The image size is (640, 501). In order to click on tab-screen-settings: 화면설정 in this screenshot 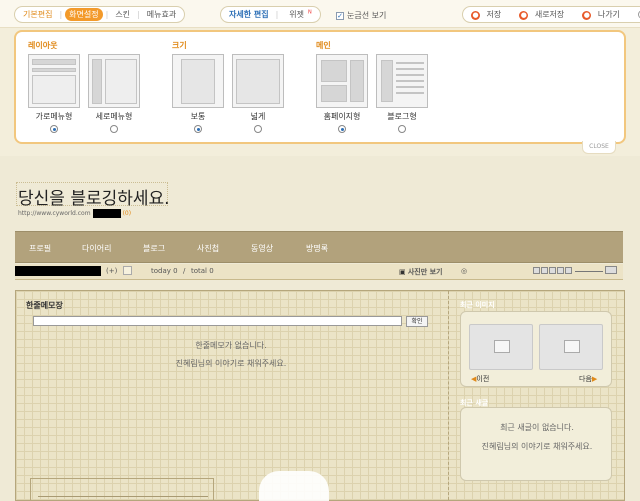, I will do `click(84, 14)`.